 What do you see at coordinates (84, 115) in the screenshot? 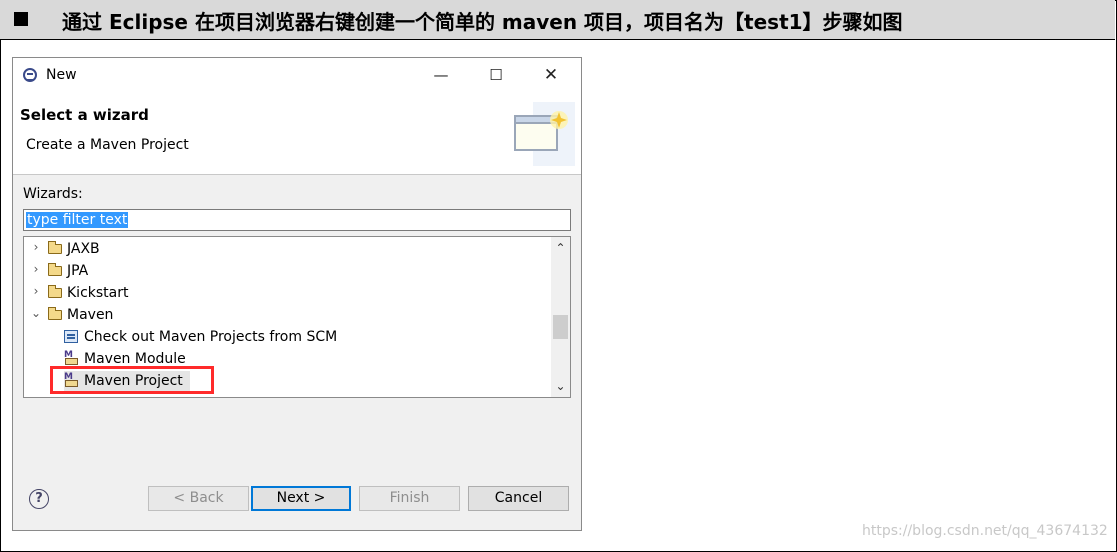
I see `banner-title: Select a wizard` at bounding box center [84, 115].